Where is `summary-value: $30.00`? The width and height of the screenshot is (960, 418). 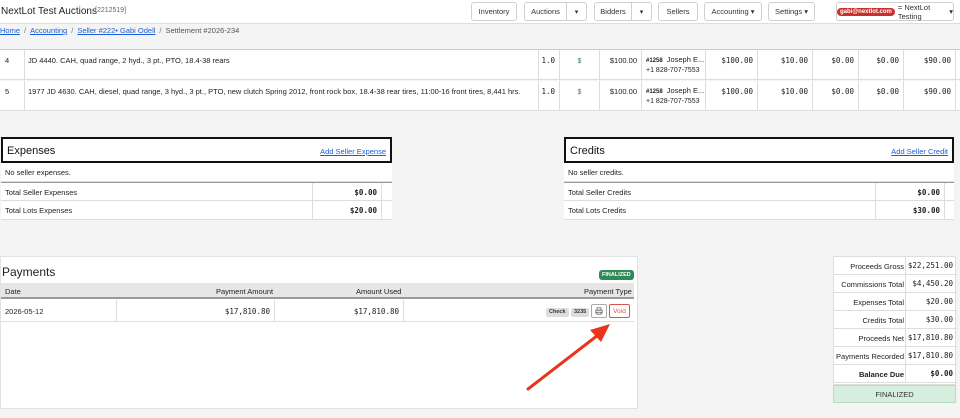
summary-value: $30.00 is located at coordinates (931, 320).